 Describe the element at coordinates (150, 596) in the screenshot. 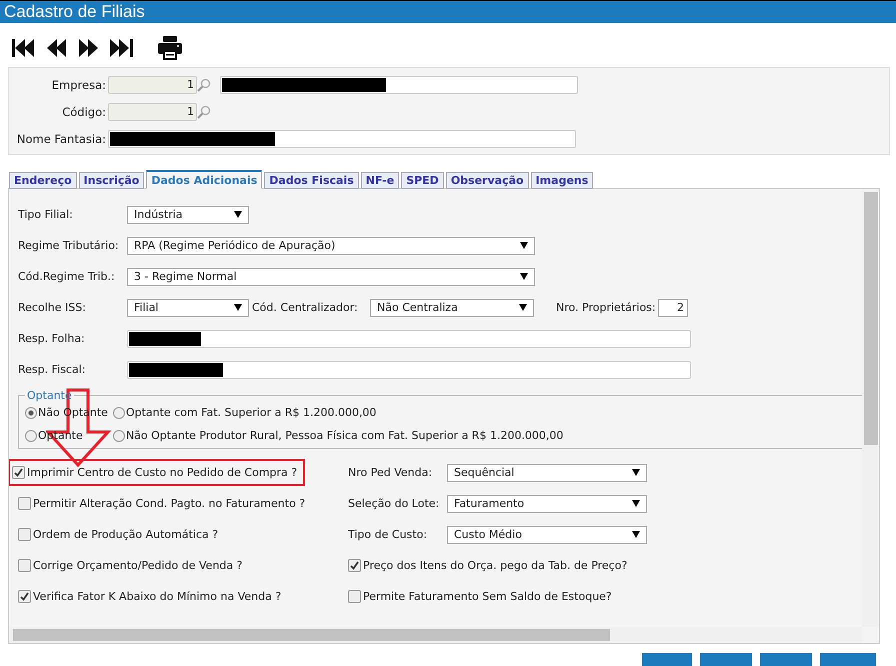

I see `checkbox-option: Verifica Fator K Abaixo do Mínimo na Venda ?` at that location.